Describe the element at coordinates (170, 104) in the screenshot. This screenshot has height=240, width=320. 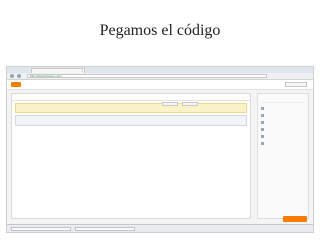
I see `editor-button-a` at that location.